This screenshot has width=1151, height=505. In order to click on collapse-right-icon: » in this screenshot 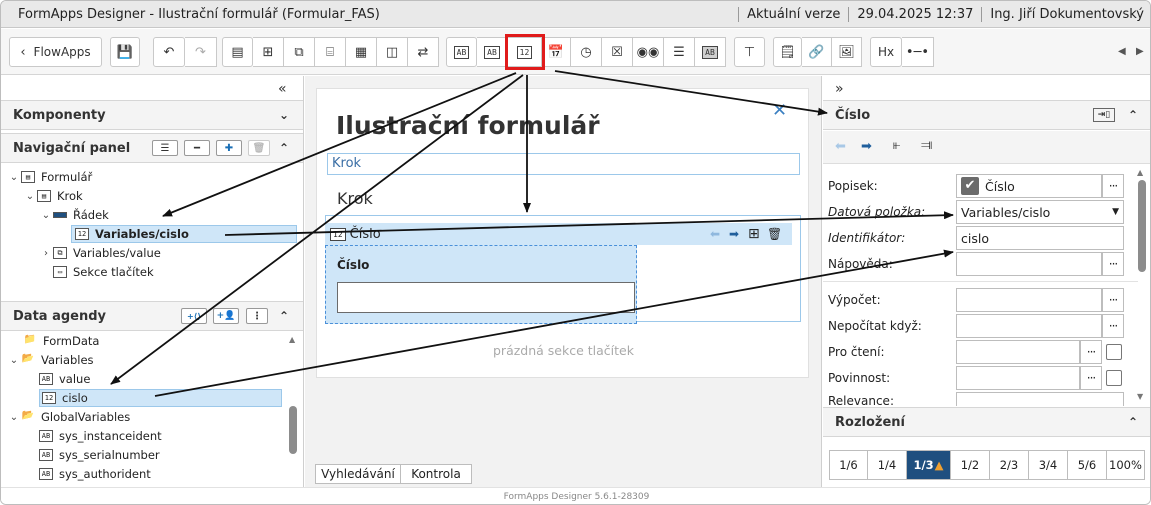, I will do `click(839, 89)`.